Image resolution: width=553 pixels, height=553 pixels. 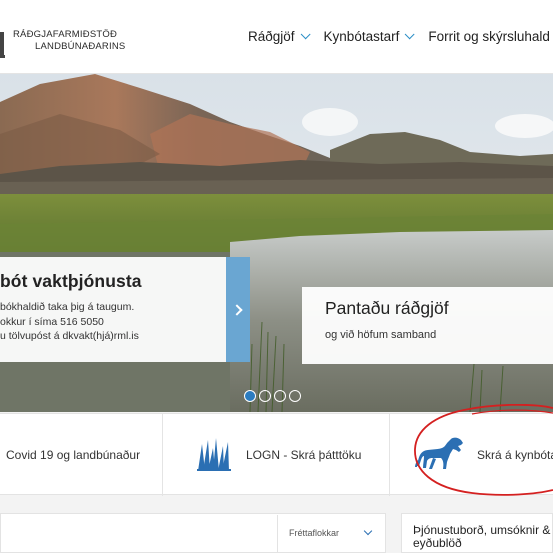 What do you see at coordinates (361, 36) in the screenshot?
I see `nav-item-label: Kynbótastarf` at bounding box center [361, 36].